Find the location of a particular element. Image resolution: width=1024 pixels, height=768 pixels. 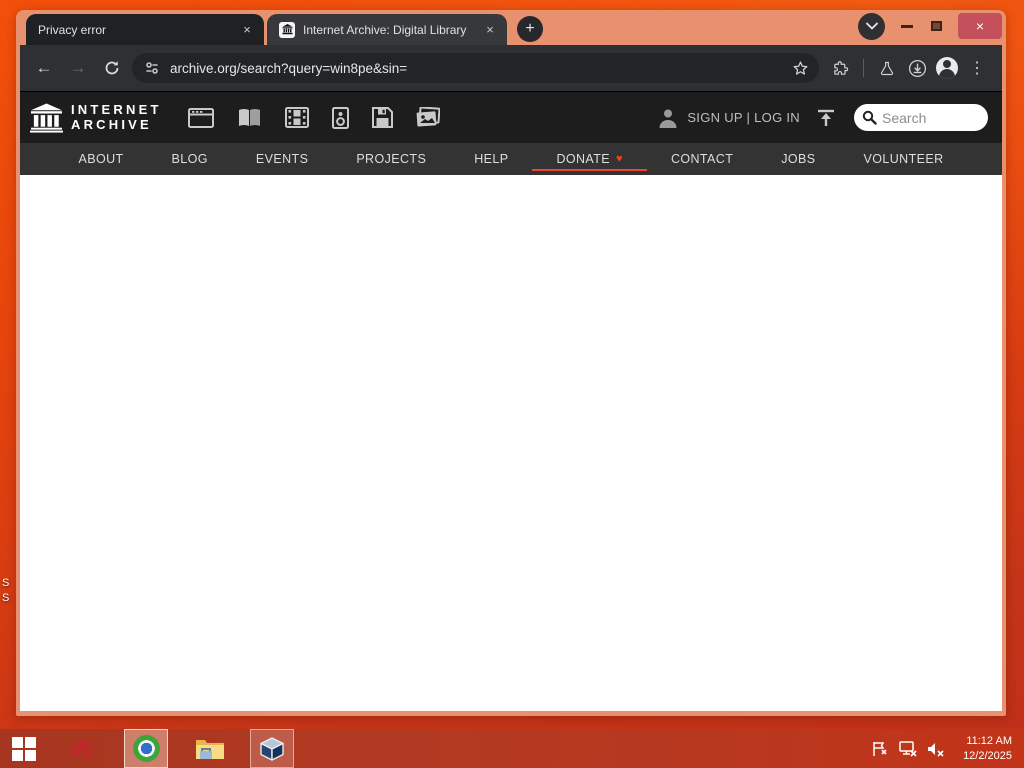

ia-media-bar is located at coordinates (313, 117).